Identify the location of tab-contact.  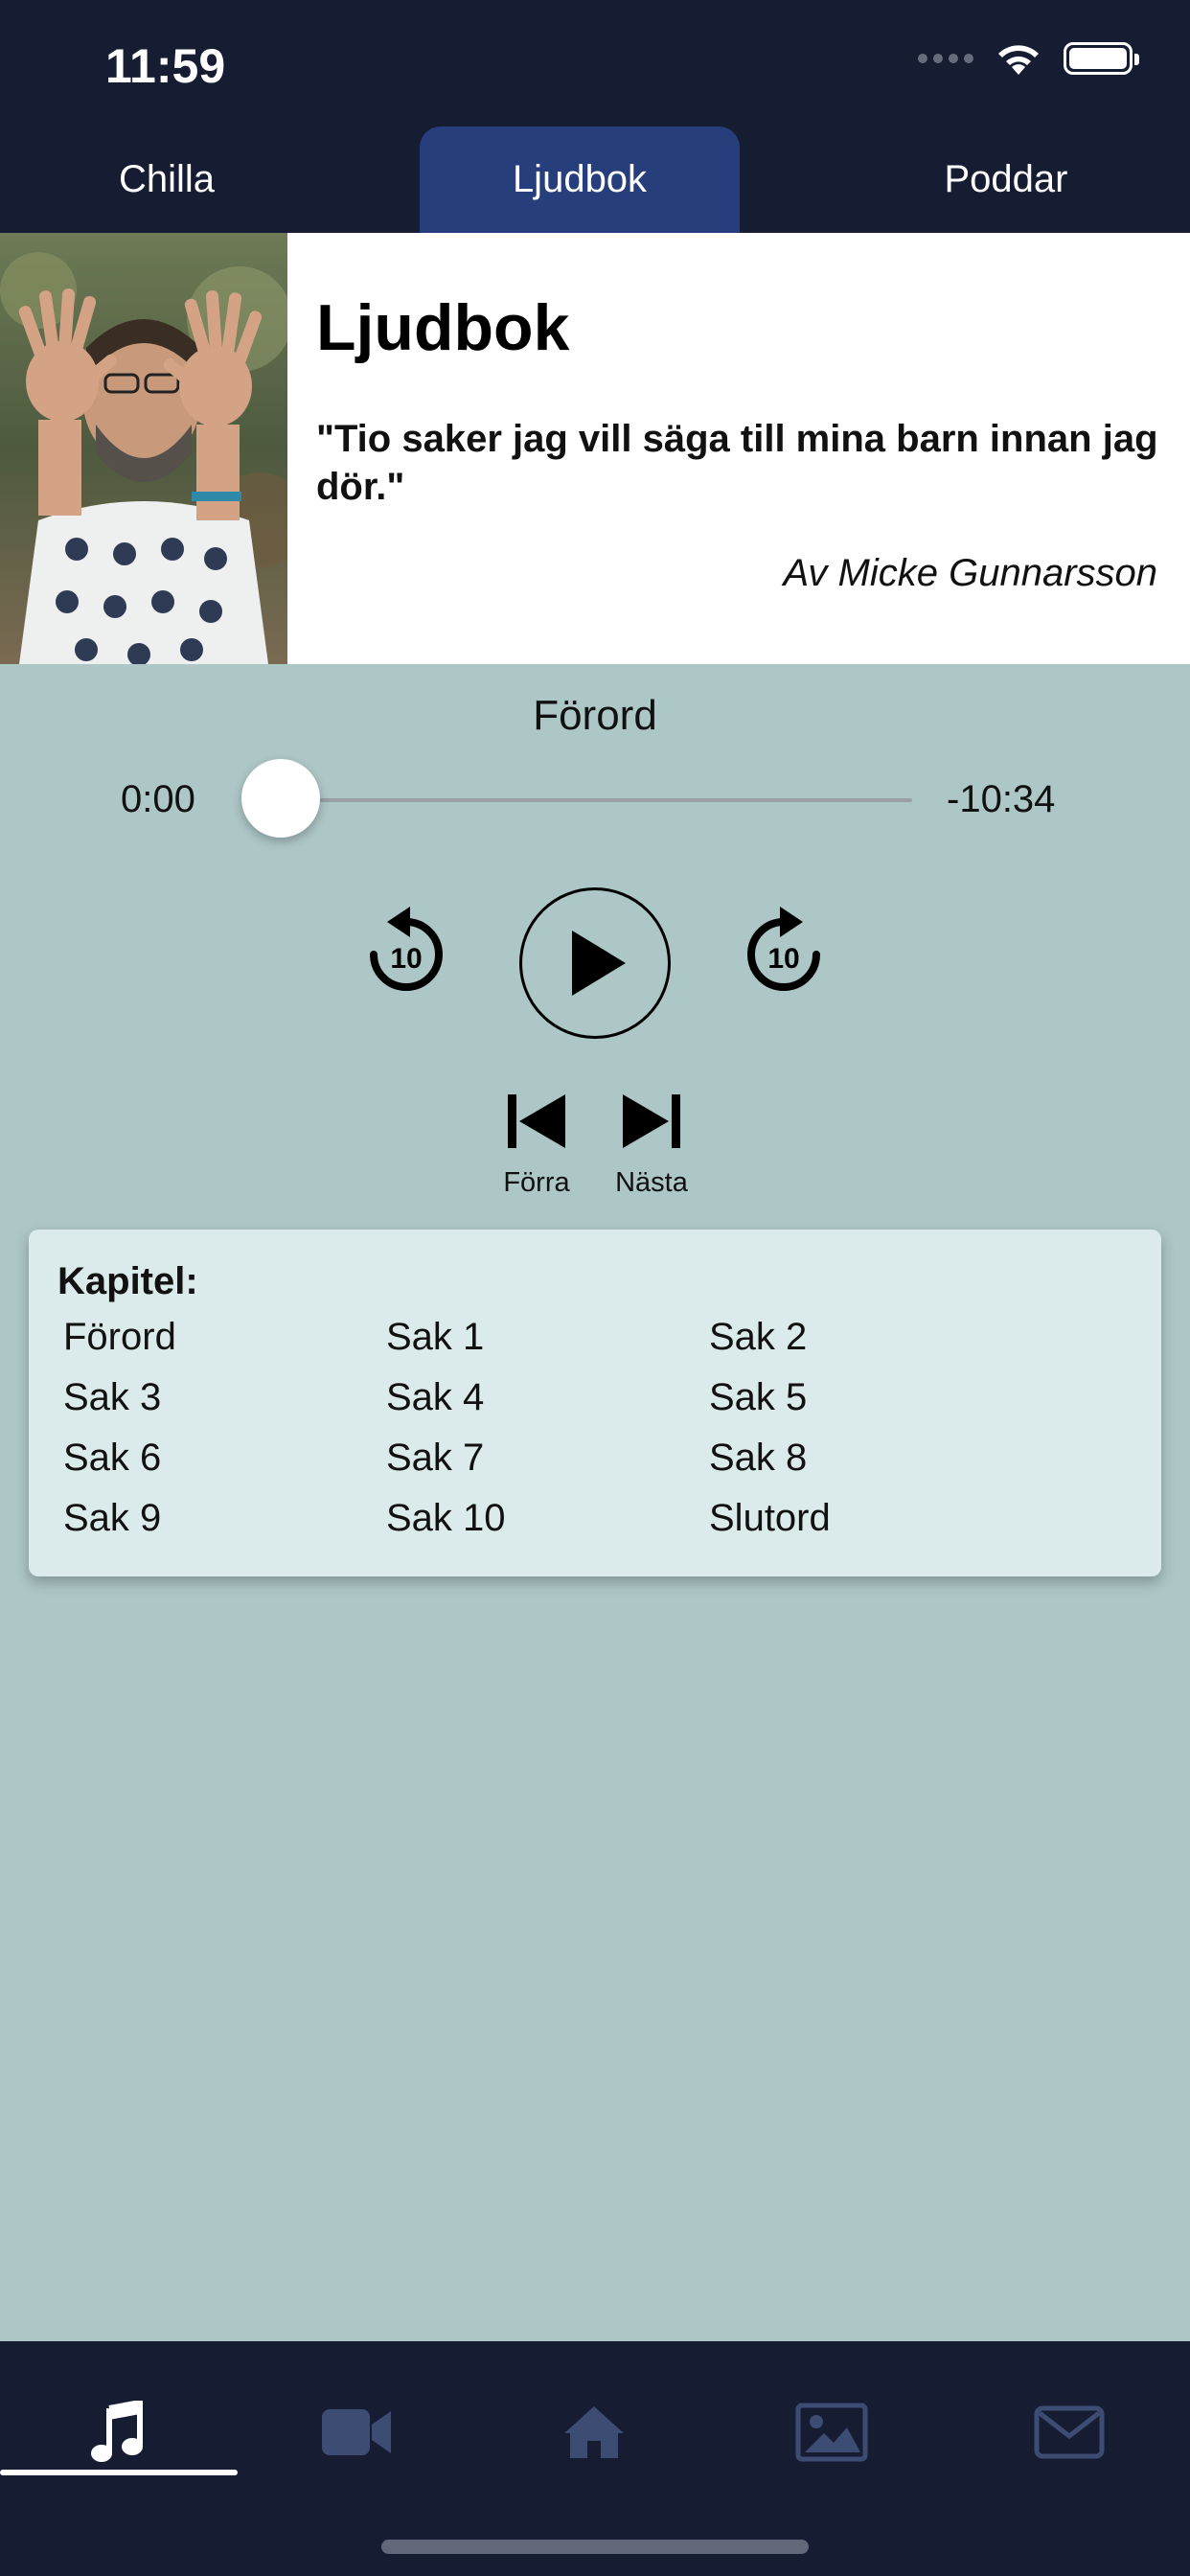
(1069, 2432).